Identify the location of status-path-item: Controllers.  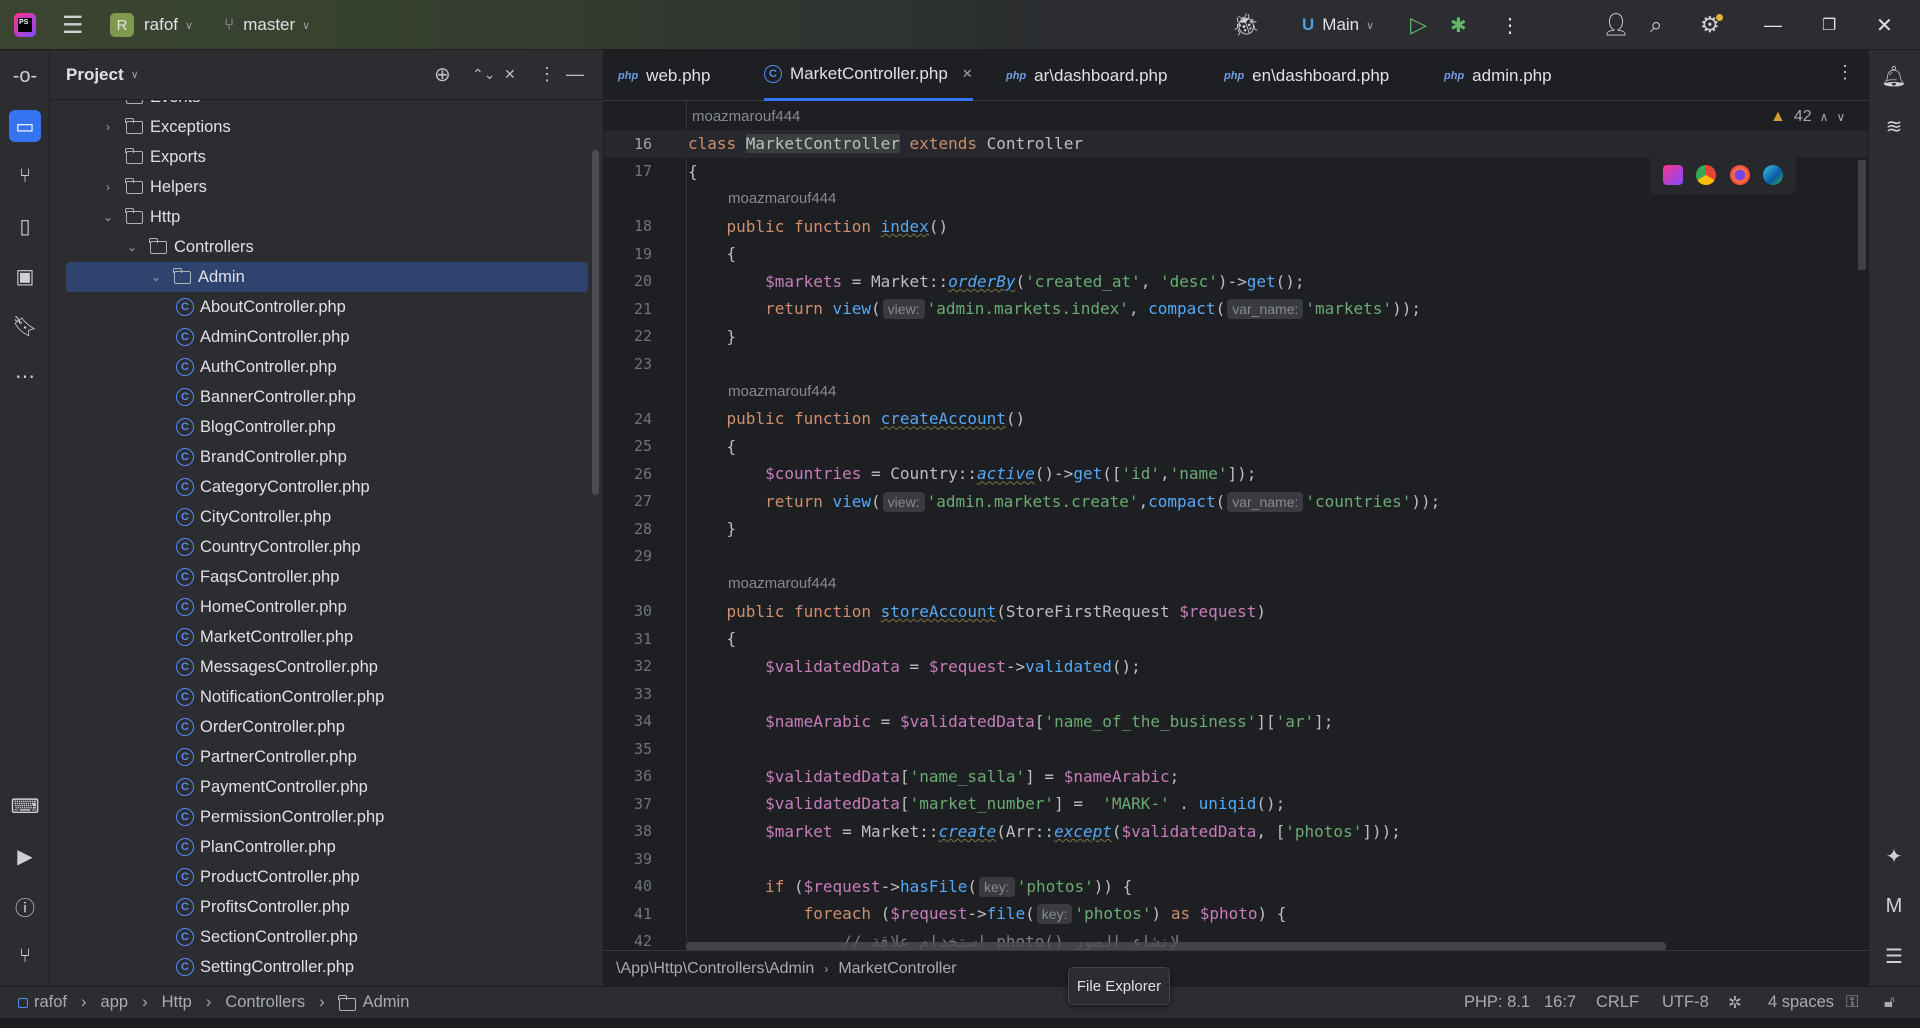
(265, 1002).